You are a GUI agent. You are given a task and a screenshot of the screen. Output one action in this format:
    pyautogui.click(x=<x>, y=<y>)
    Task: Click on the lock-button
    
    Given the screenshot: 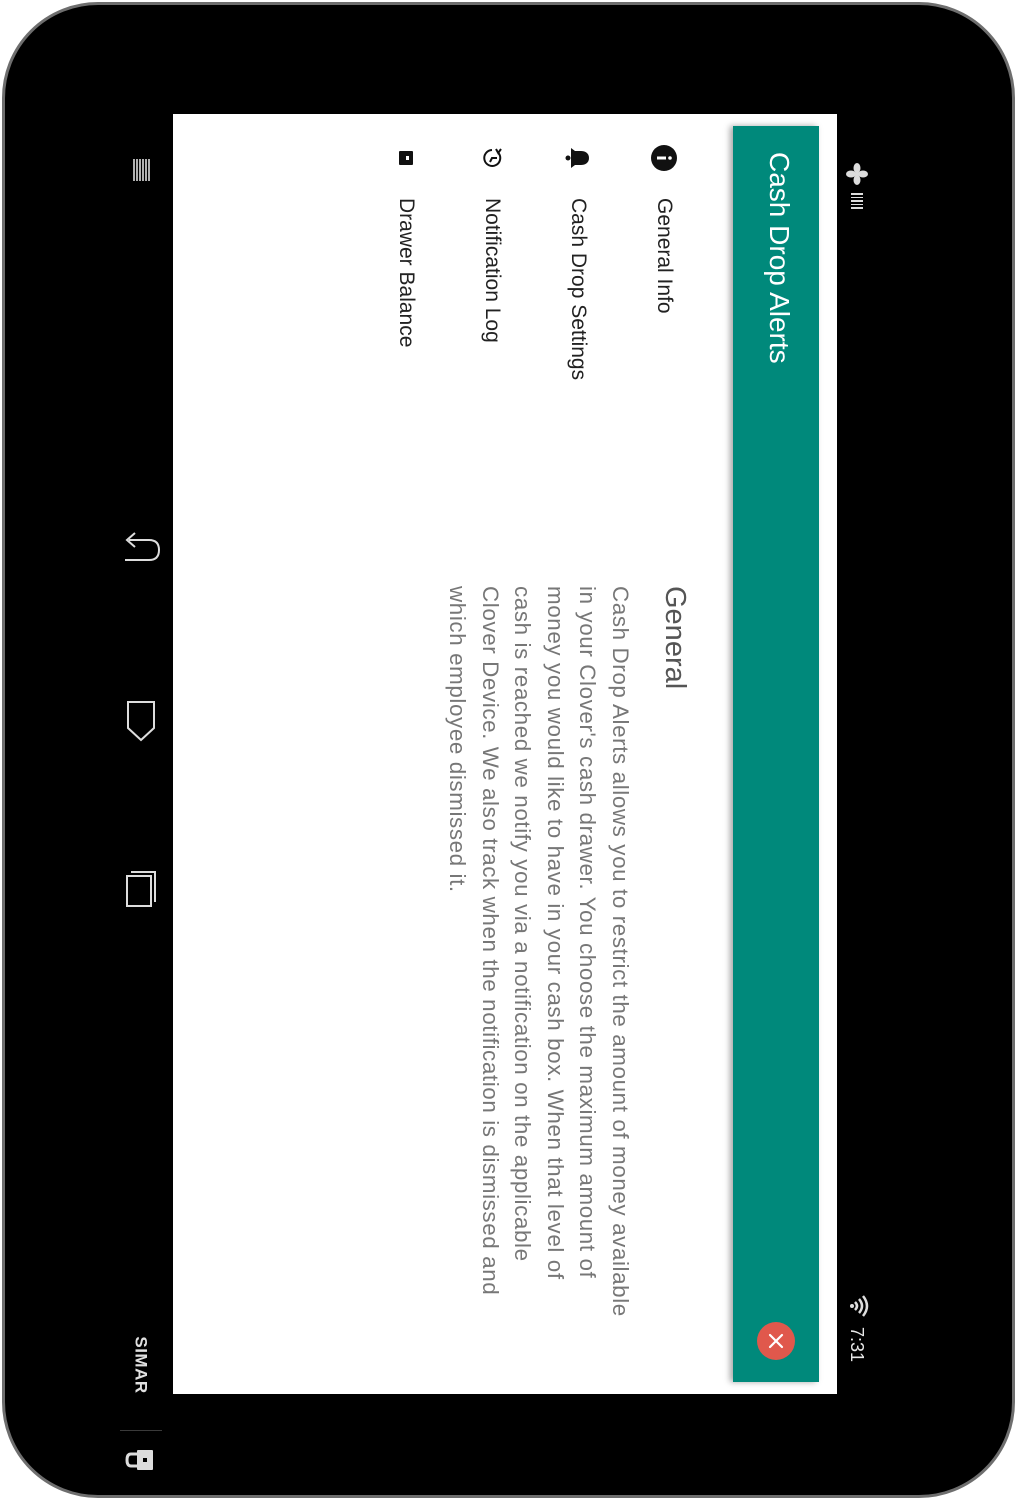 What is the action you would take?
    pyautogui.click(x=141, y=1460)
    